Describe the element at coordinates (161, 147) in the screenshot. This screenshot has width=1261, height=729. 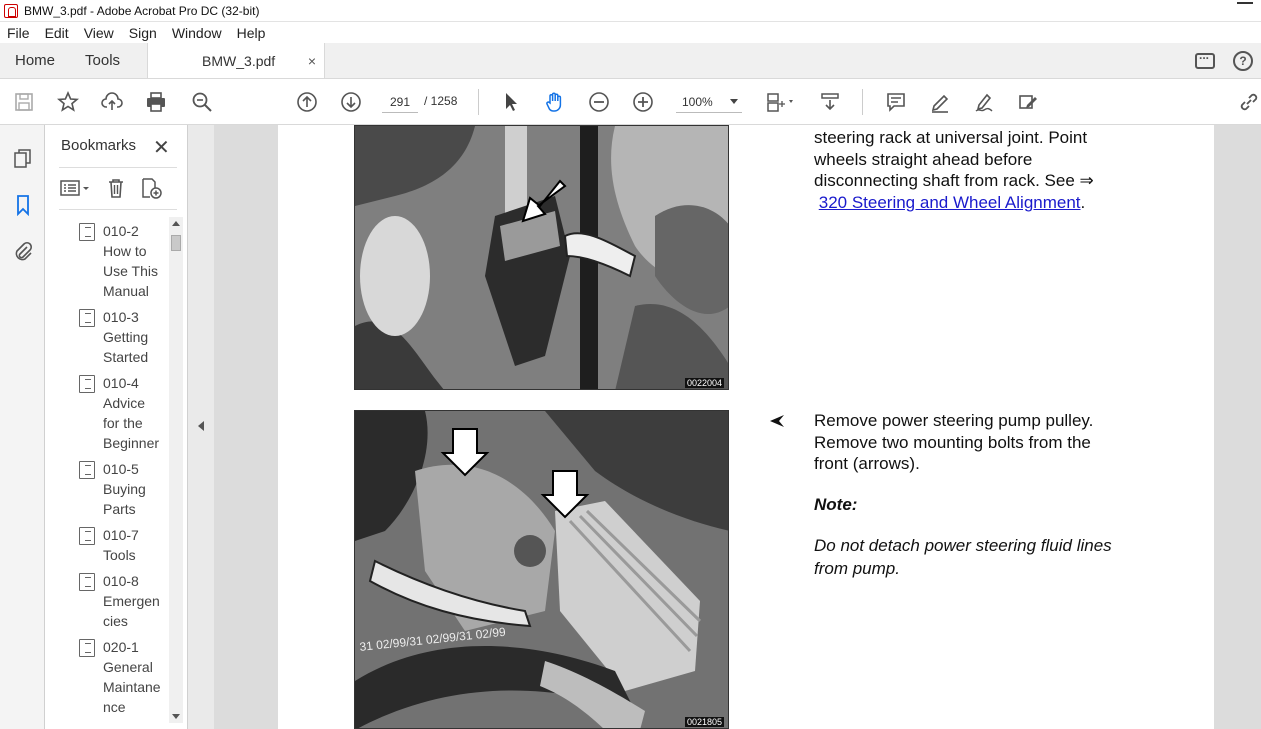
I see `close-icon: ✕` at that location.